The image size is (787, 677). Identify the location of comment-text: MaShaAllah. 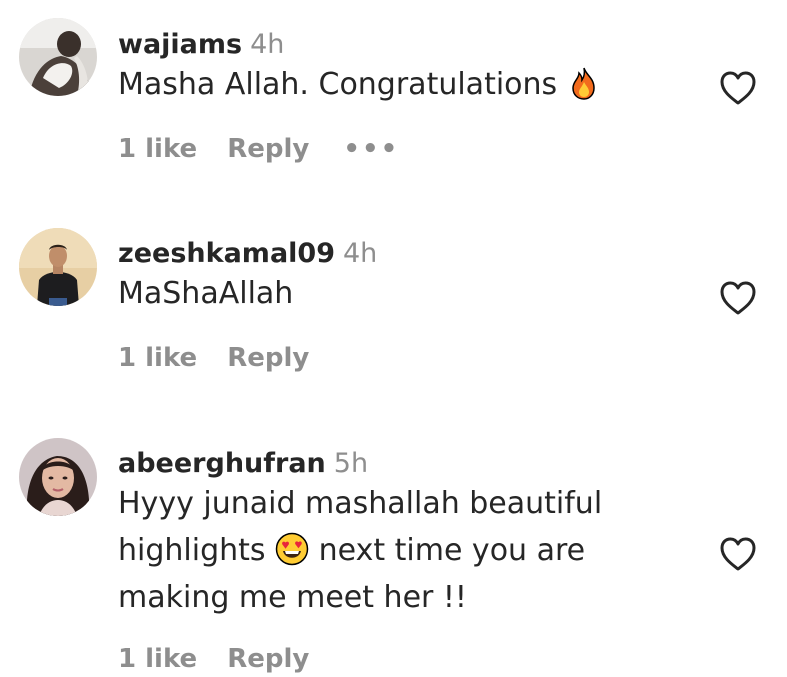
(402, 293).